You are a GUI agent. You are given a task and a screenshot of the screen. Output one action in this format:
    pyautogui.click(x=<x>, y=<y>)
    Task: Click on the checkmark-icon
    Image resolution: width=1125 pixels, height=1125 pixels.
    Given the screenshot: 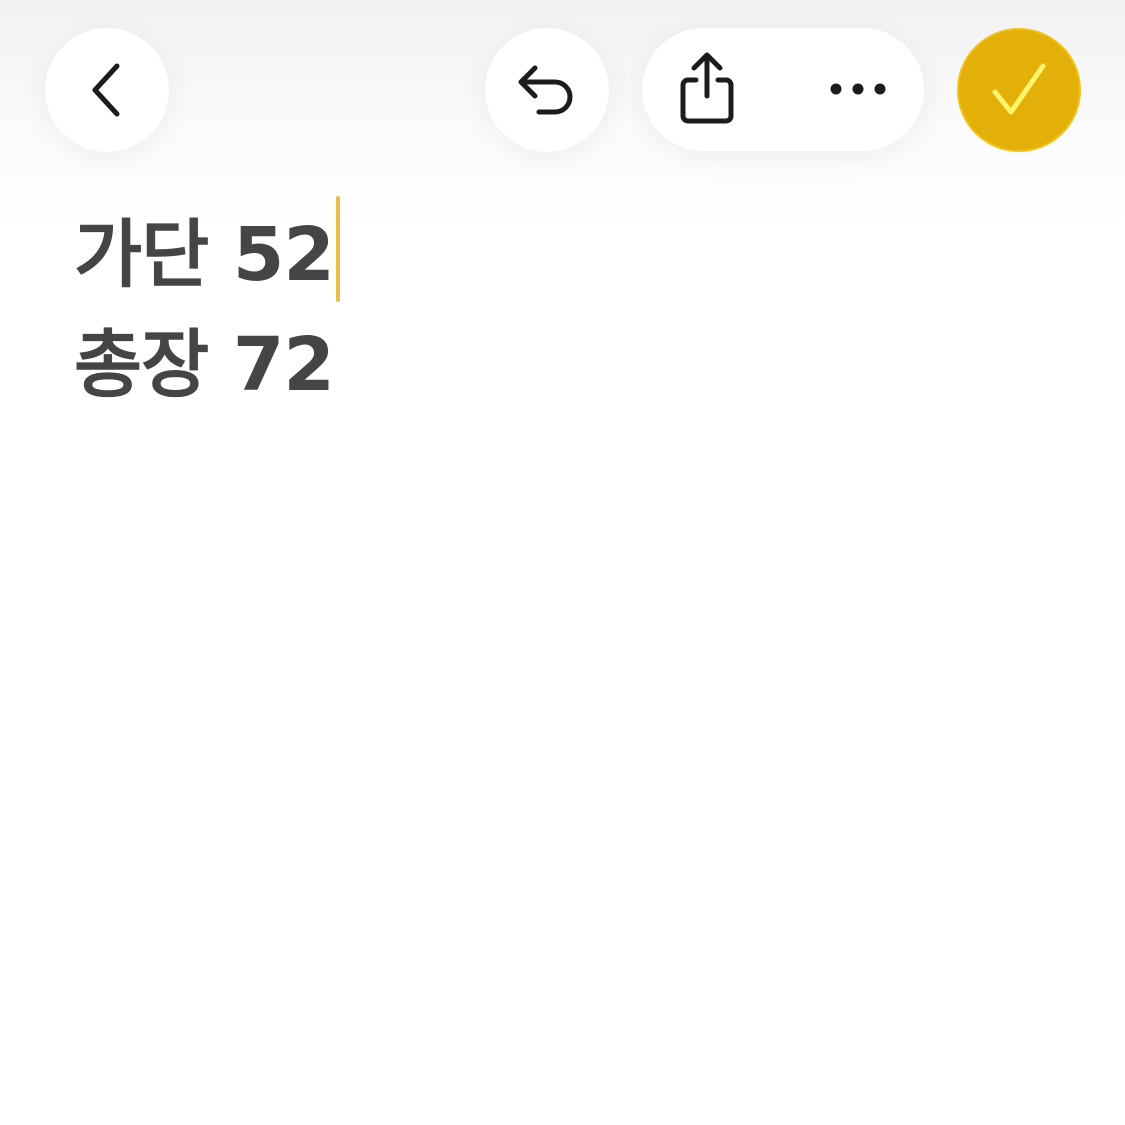 What is the action you would take?
    pyautogui.click(x=1019, y=89)
    